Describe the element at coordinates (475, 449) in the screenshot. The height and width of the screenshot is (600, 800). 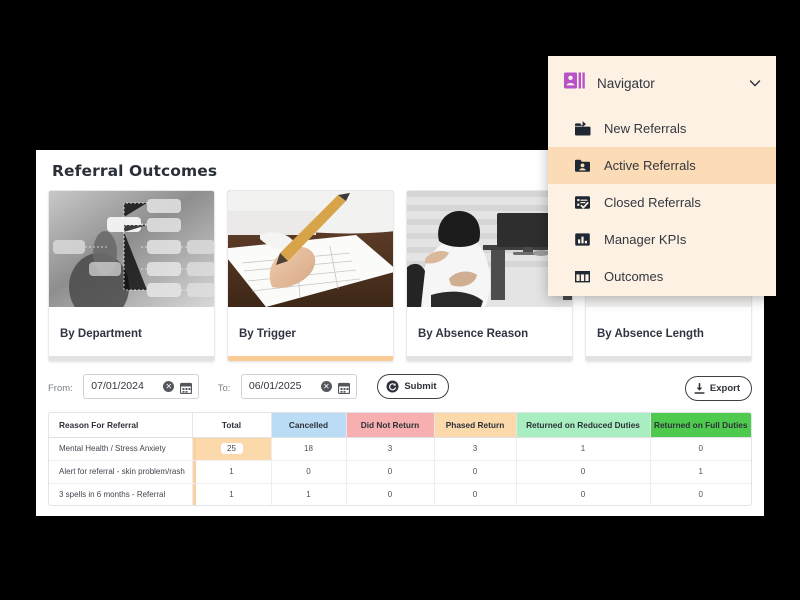
I see `cell-phased-return: 3` at that location.